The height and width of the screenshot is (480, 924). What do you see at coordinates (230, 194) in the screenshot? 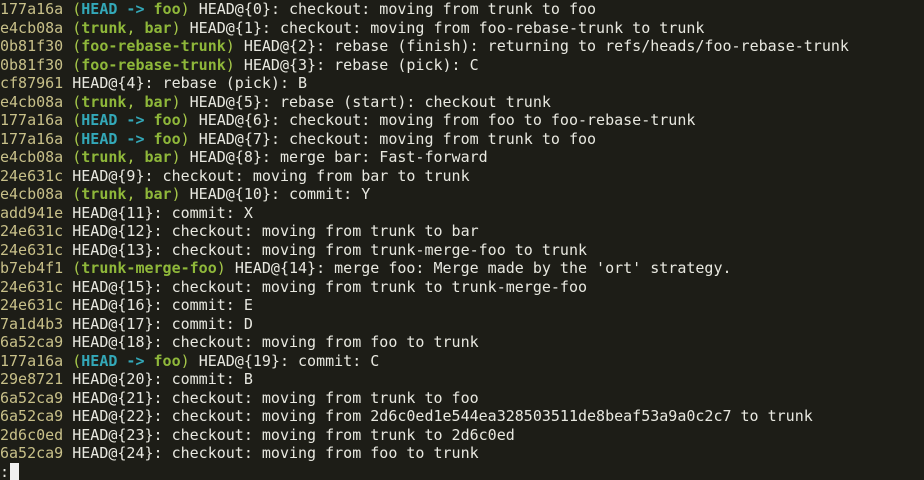
I see `reflog-selector: HEAD@{10}` at bounding box center [230, 194].